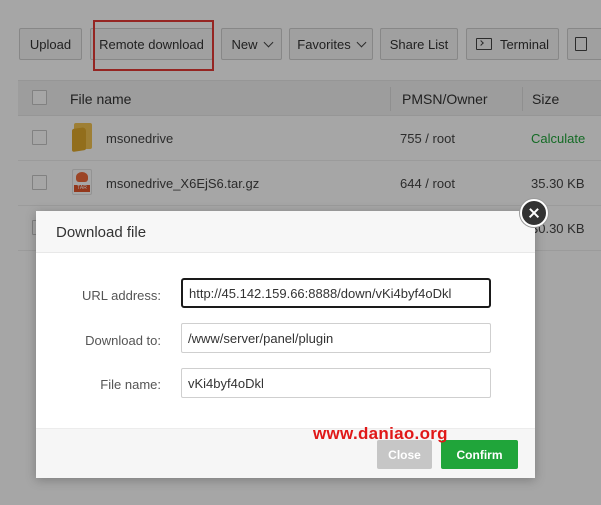 The height and width of the screenshot is (505, 601). I want to click on dialog-title: Download file, so click(101, 232).